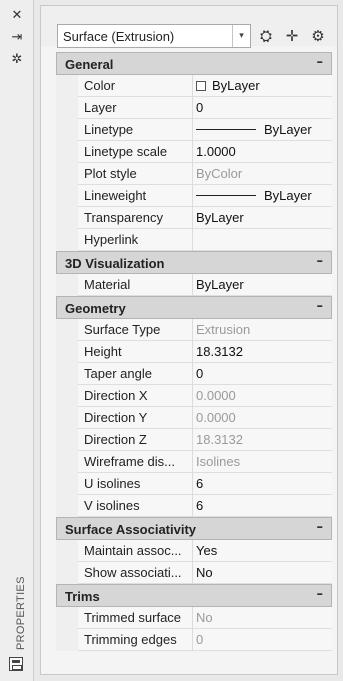  I want to click on chevron-down-icon: ▾, so click(241, 36).